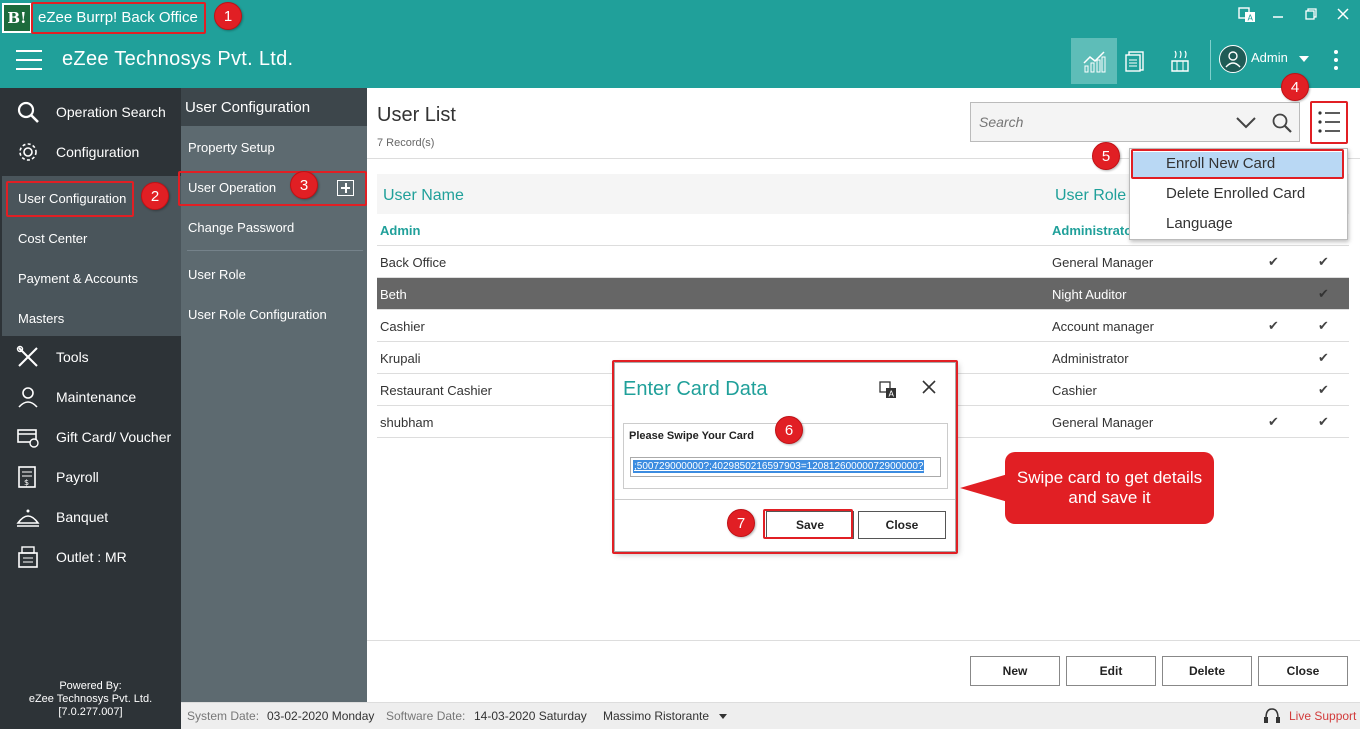  What do you see at coordinates (90, 152) in the screenshot?
I see `sidebar-item-configuration: Configuration` at bounding box center [90, 152].